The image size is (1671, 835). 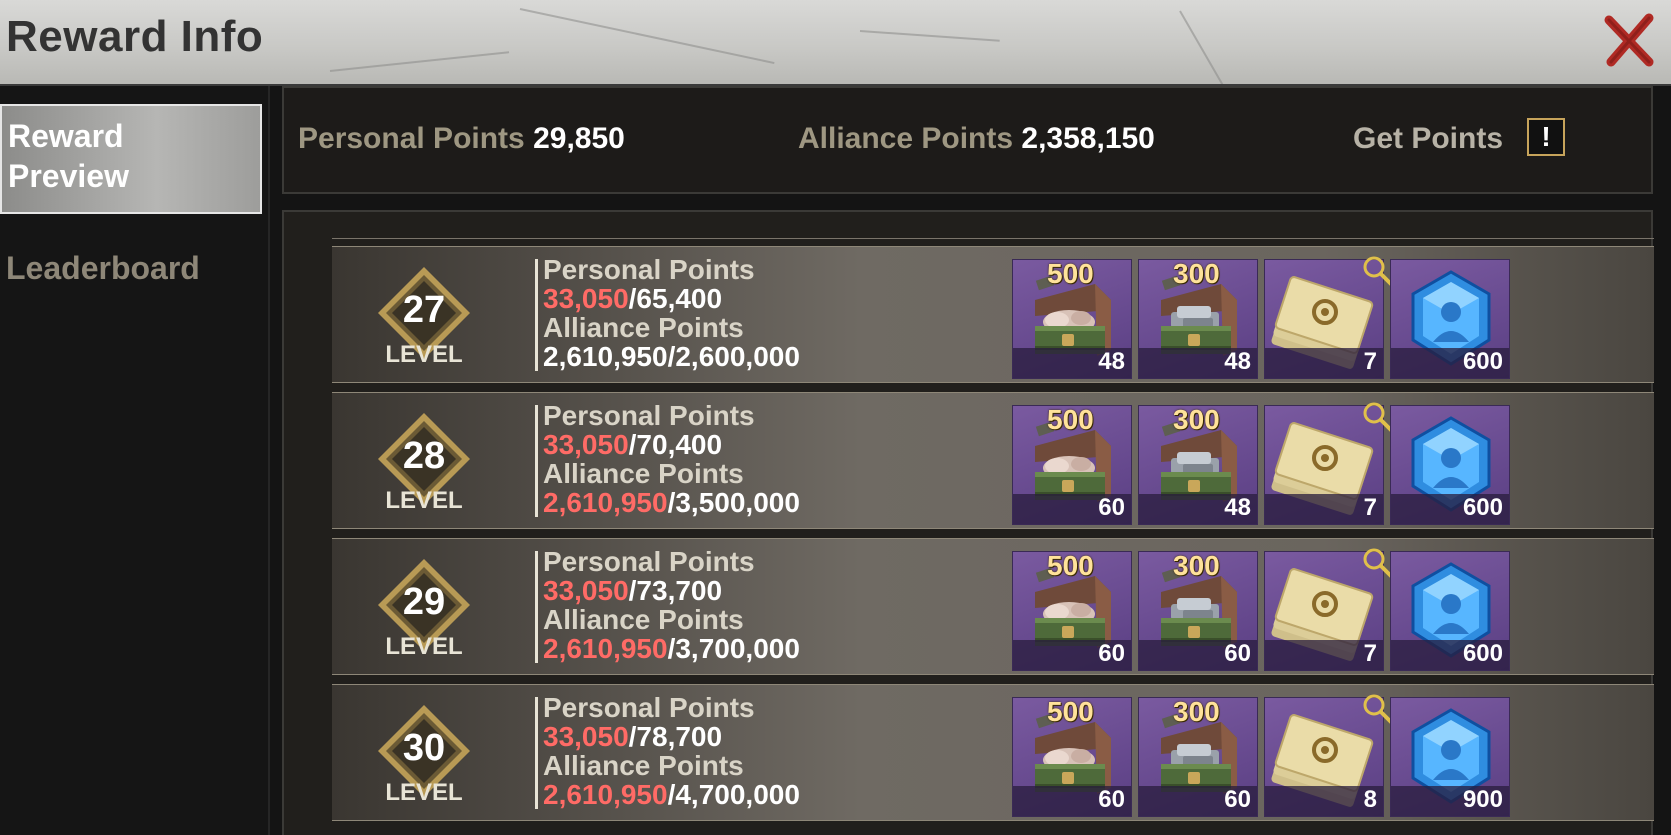 I want to click on alliance-points-value: 2,358,150, so click(x=1088, y=138).